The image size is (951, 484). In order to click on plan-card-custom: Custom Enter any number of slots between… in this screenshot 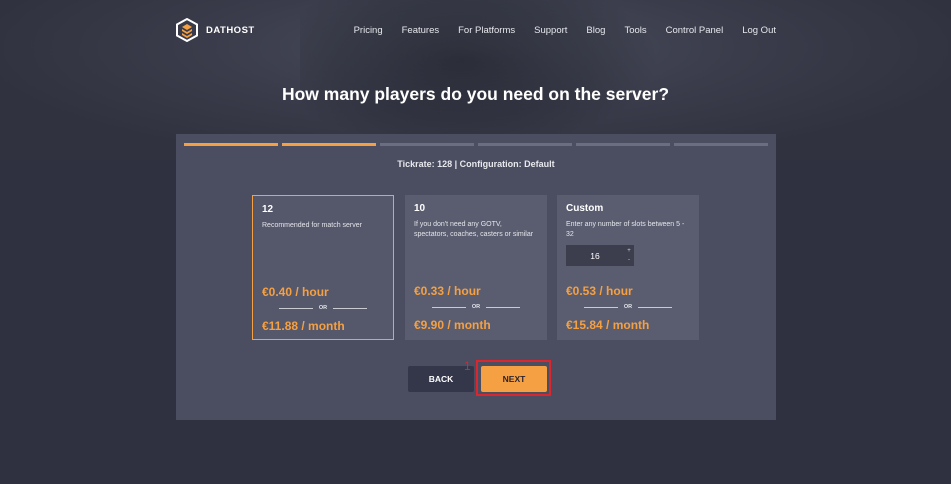, I will do `click(628, 267)`.